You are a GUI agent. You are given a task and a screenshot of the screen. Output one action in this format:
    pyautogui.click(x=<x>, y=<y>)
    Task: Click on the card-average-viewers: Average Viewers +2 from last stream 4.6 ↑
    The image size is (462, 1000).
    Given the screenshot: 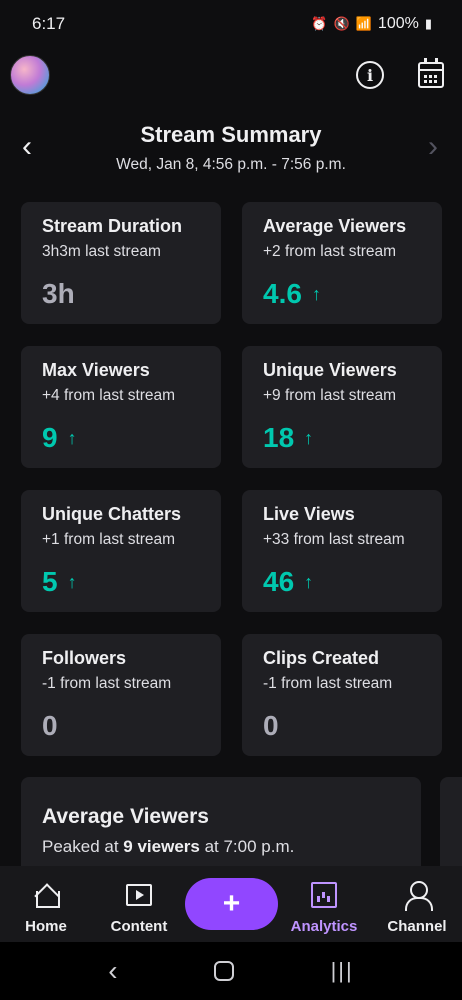 What is the action you would take?
    pyautogui.click(x=342, y=263)
    